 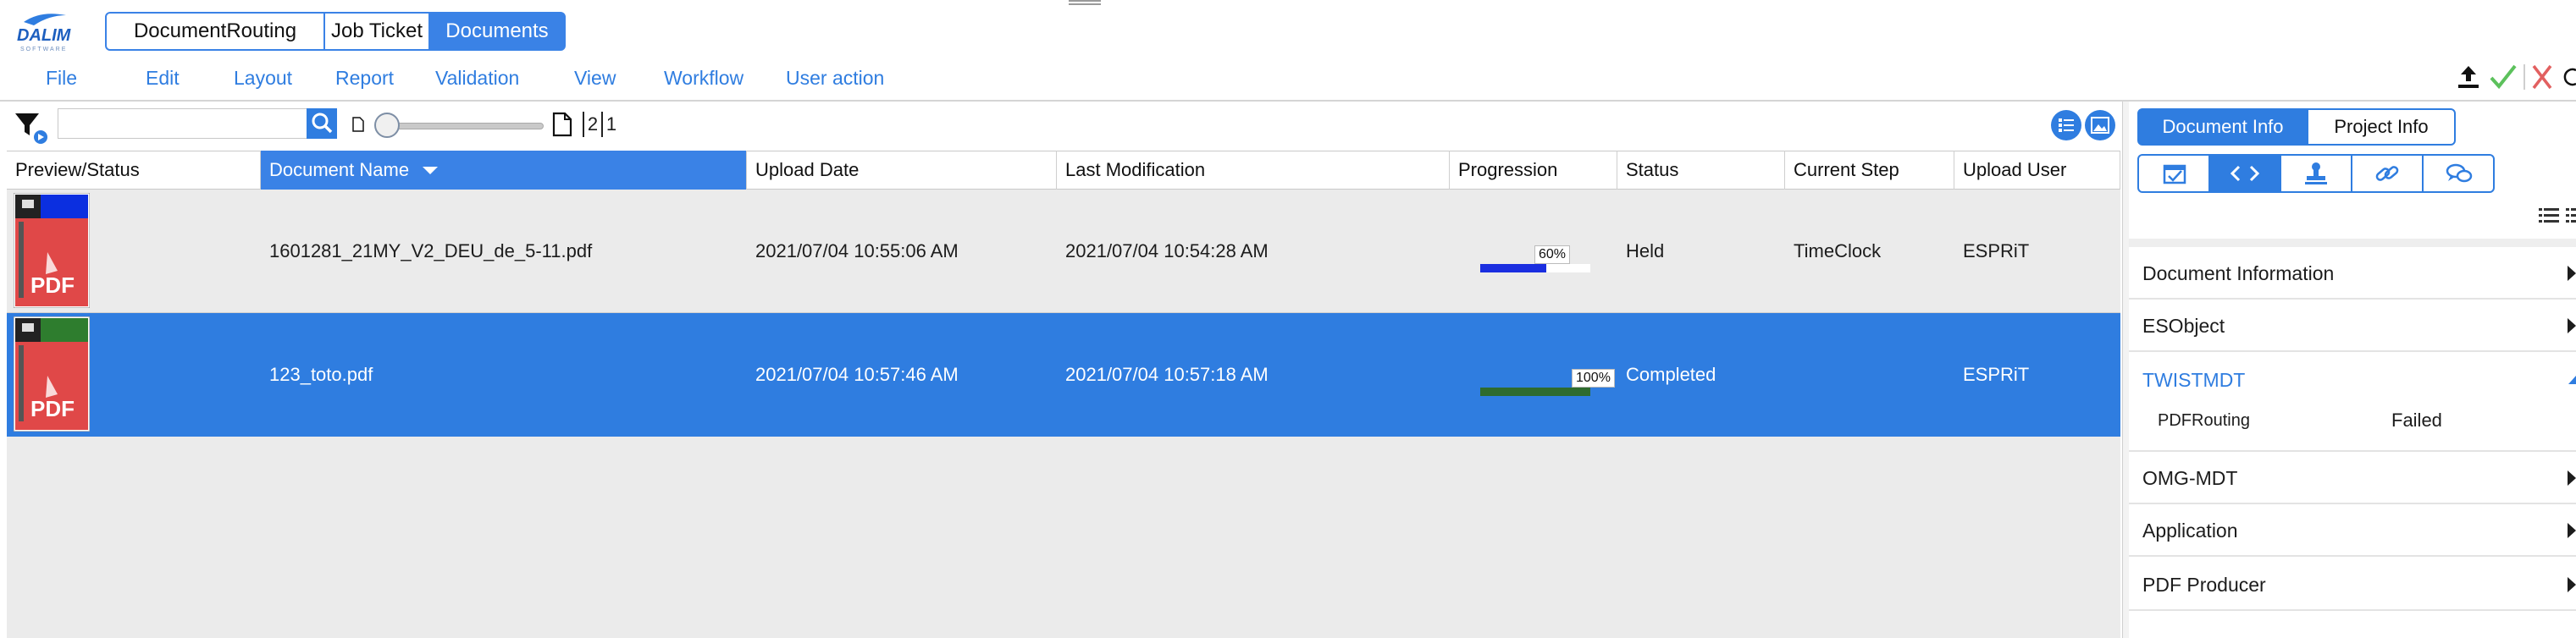 What do you see at coordinates (2353, 273) in the screenshot?
I see `section-document-information: Document Information` at bounding box center [2353, 273].